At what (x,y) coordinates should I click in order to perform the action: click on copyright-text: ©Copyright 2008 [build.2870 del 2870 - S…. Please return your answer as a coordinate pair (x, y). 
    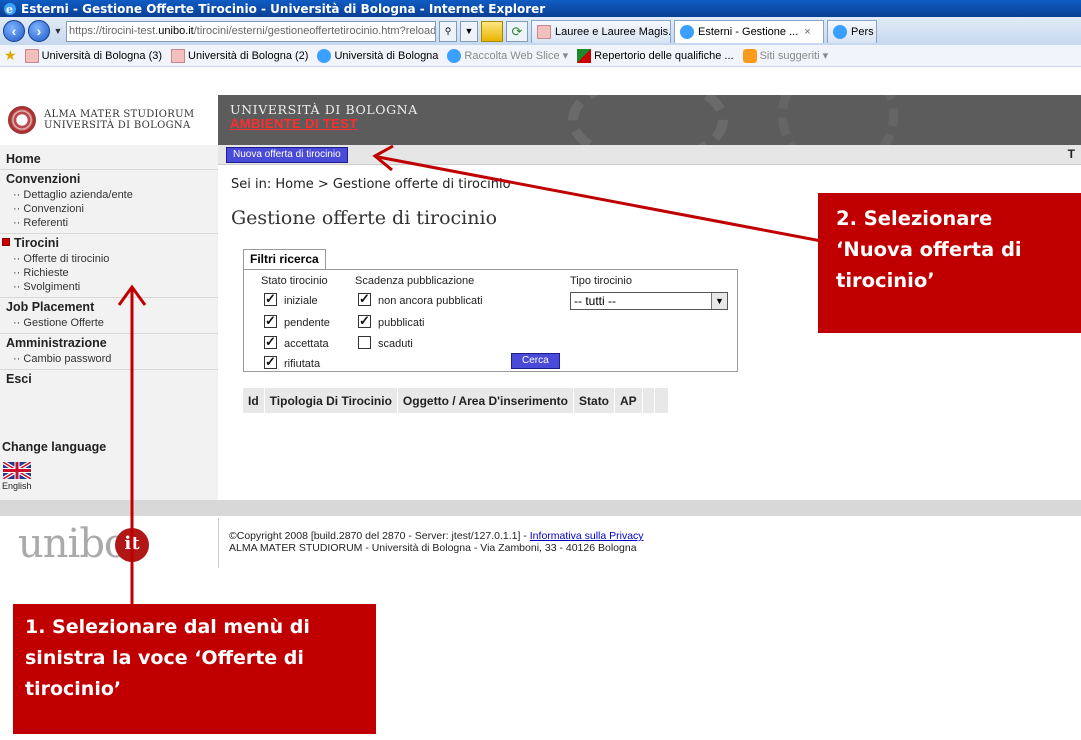
    Looking at the image, I should click on (436, 542).